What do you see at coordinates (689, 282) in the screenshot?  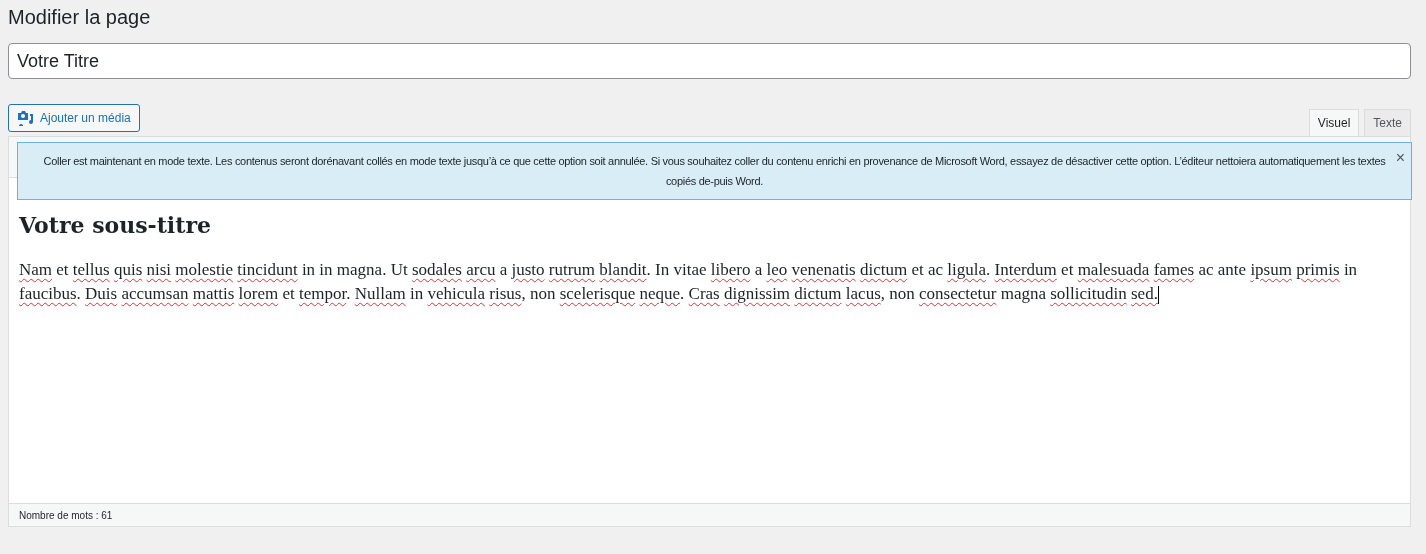 I see `content-paragraph: Nam et tellus quis nisi molestie tincidunt in in magna. Ut sodales arcu a justo rutrum blandit. In vitae libero a leo venenatis dictum et ac ligula. Interdum et malesuada fames ac ante ipsum primis in faucibus. Duis accumsan mattis lorem et tempor. Nullam in vehicula risus, non scelerisque neque. Cras dignissim dictum lacus, non consectetur magna sollicitudin sed.` at bounding box center [689, 282].